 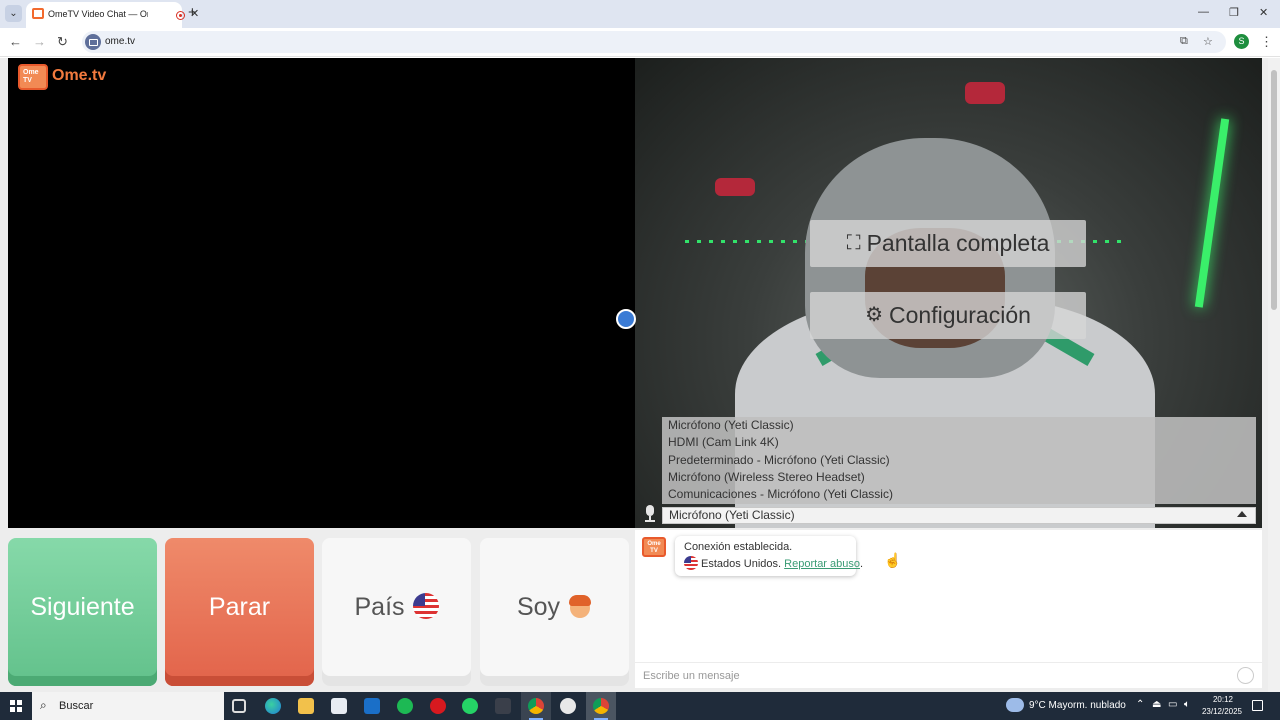 I want to click on partner-country: Estados Unidos., so click(x=741, y=564).